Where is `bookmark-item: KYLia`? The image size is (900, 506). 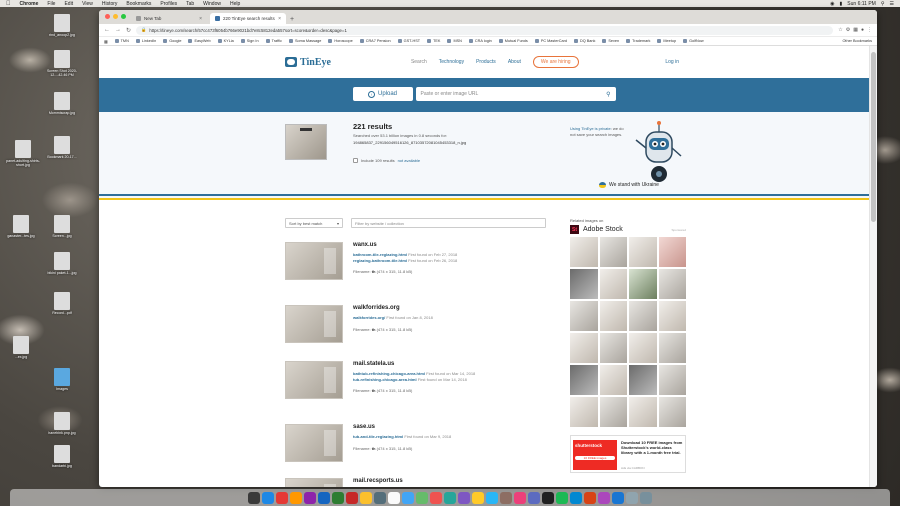 bookmark-item: KYLia is located at coordinates (225, 41).